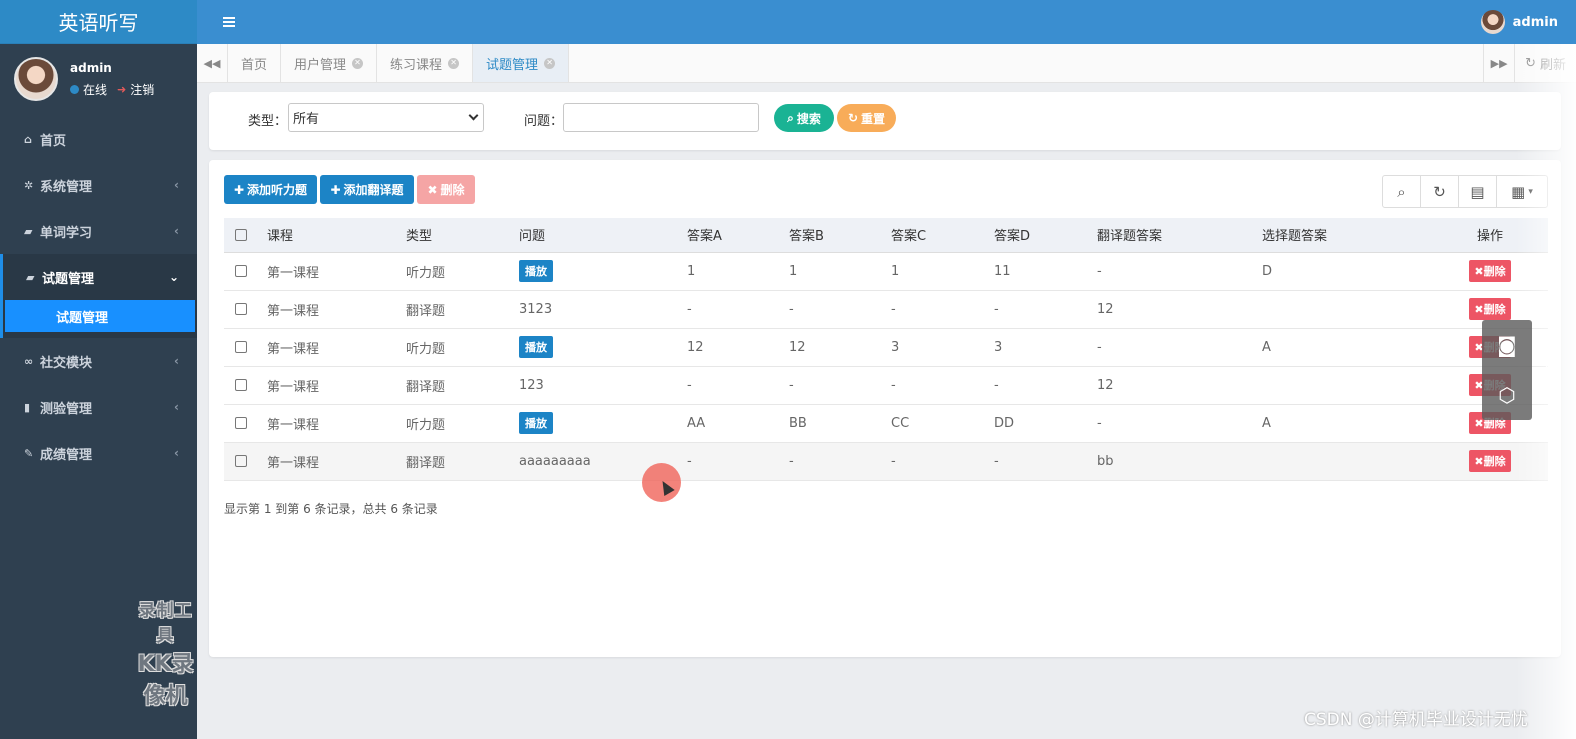 The height and width of the screenshot is (739, 1576). I want to click on tab-questions: 试题管理 ✕, so click(521, 63).